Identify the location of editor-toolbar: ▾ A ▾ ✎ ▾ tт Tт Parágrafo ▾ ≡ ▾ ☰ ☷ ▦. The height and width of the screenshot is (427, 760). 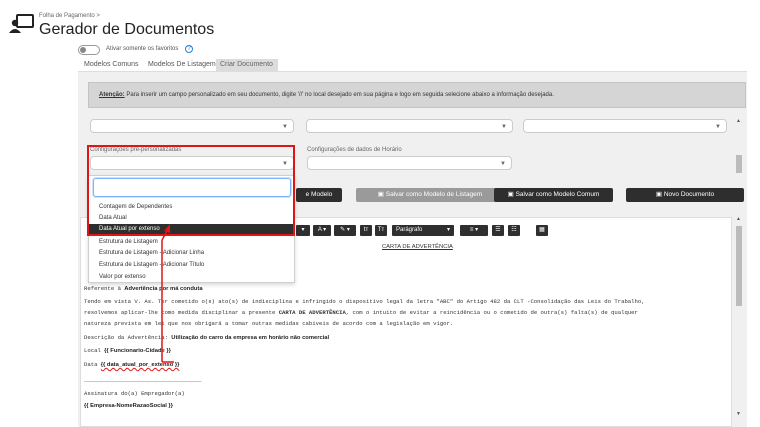
(426, 230).